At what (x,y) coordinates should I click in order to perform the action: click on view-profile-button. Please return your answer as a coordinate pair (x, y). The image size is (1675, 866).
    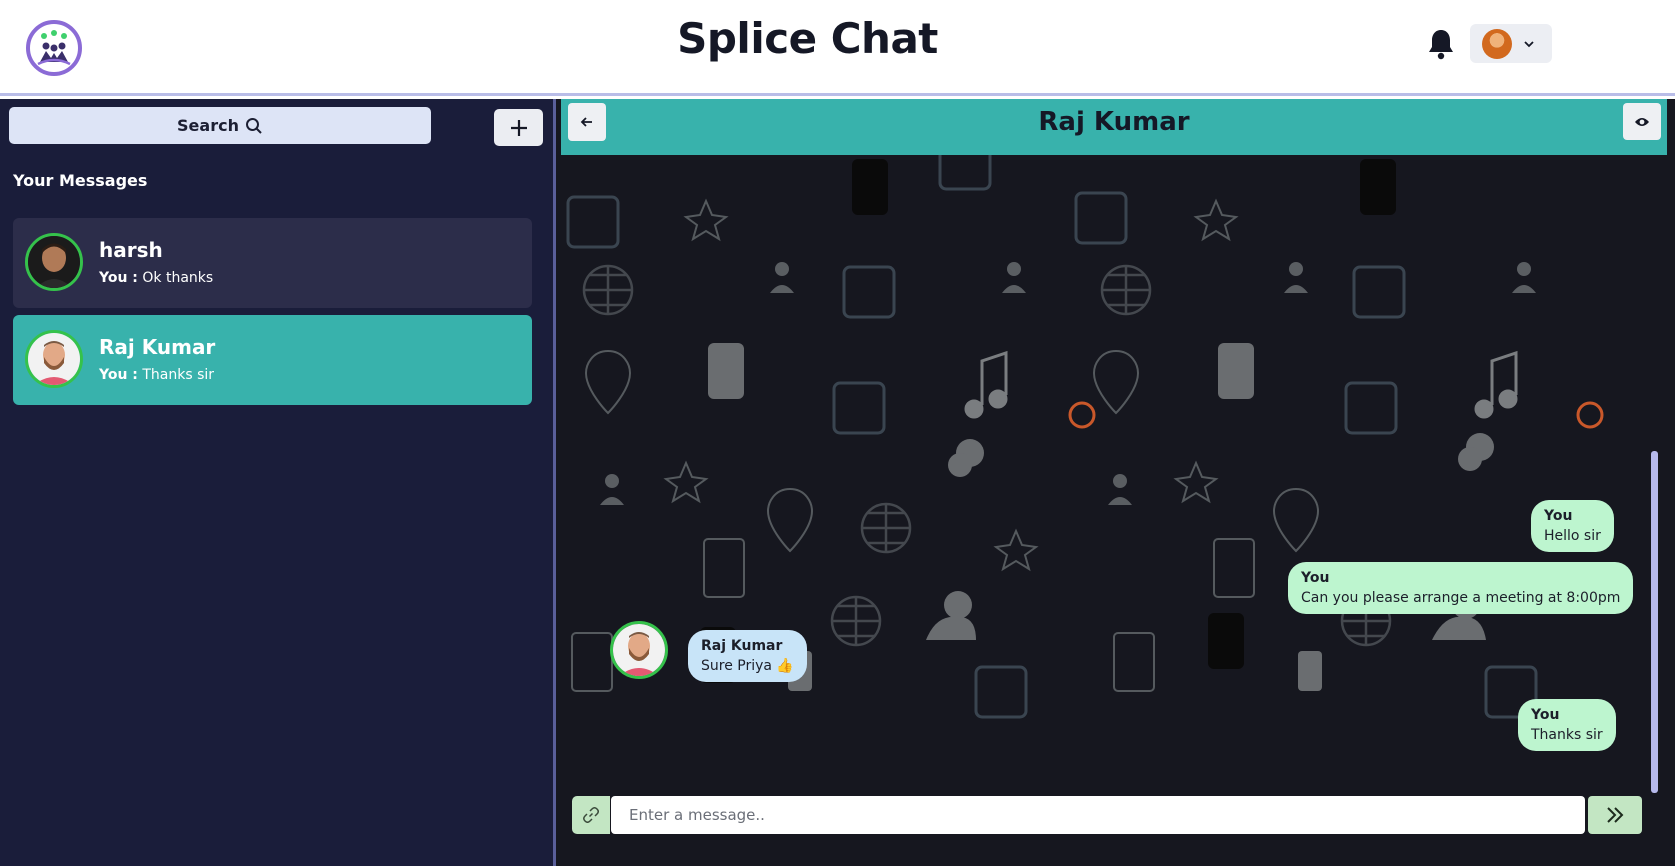
    Looking at the image, I should click on (1642, 121).